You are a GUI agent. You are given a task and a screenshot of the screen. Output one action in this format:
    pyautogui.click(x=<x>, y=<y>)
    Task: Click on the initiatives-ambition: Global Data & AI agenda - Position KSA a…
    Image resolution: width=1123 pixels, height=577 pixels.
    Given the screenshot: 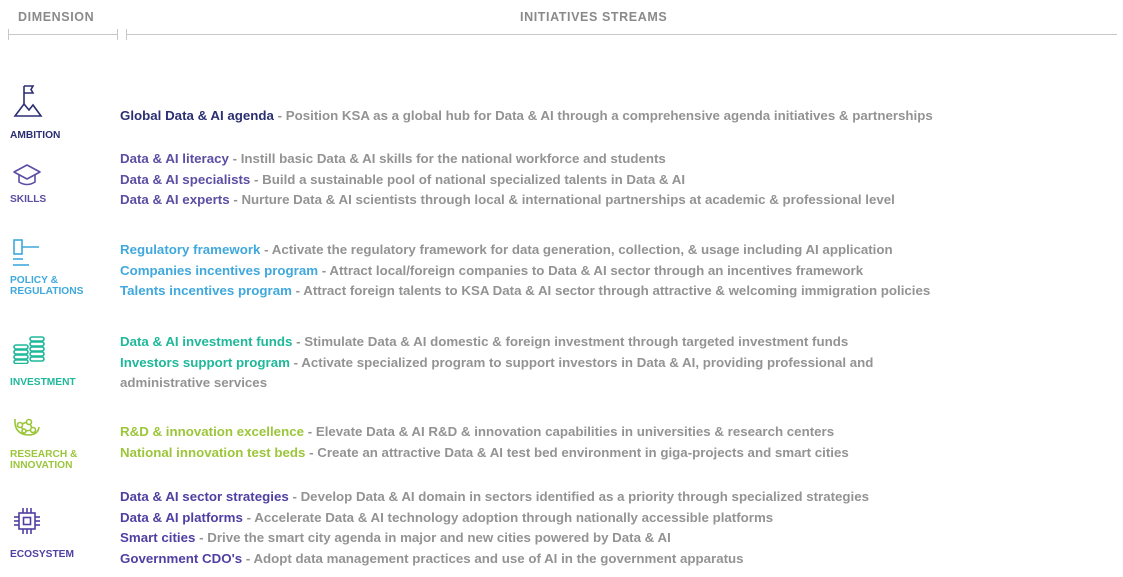 What is the action you would take?
    pyautogui.click(x=618, y=116)
    